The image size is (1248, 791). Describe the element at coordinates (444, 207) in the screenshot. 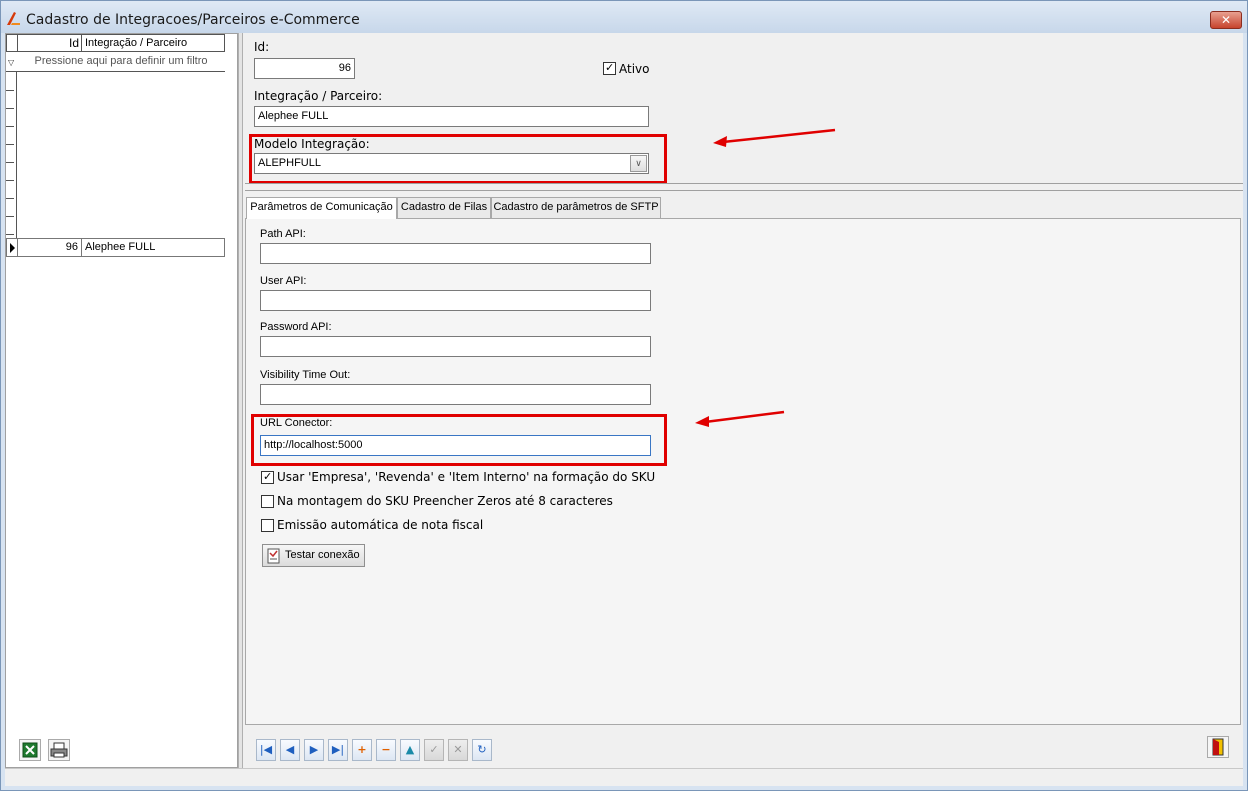

I see `tab-cadastro-filas: Cadastro de Filas` at that location.